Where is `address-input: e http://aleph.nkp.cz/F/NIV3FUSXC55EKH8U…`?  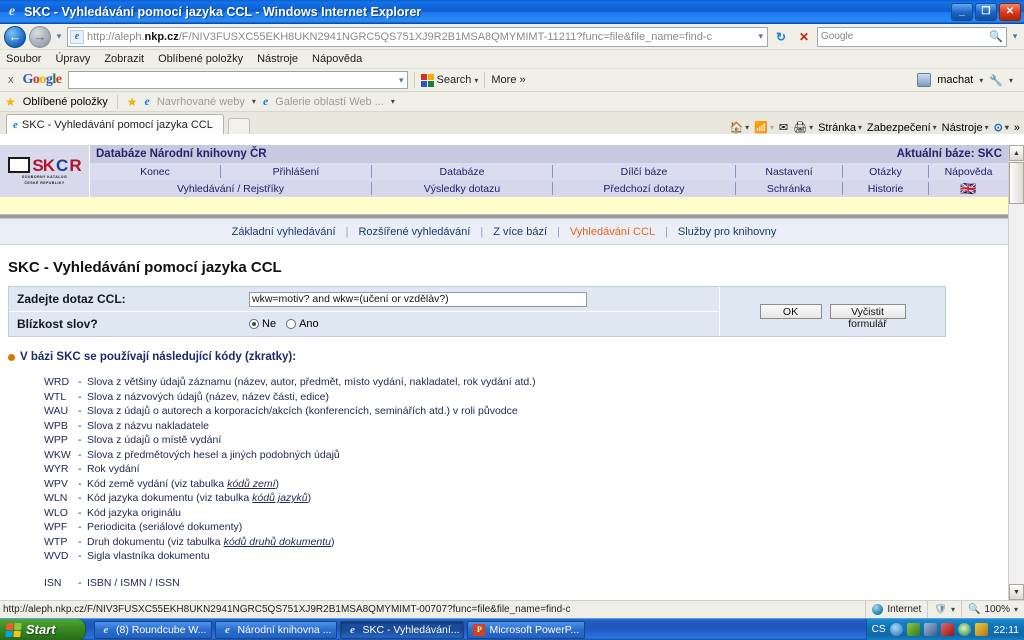 address-input: e http://aleph.nkp.cz/F/NIV3FUSXC55EKH8U… is located at coordinates (417, 36).